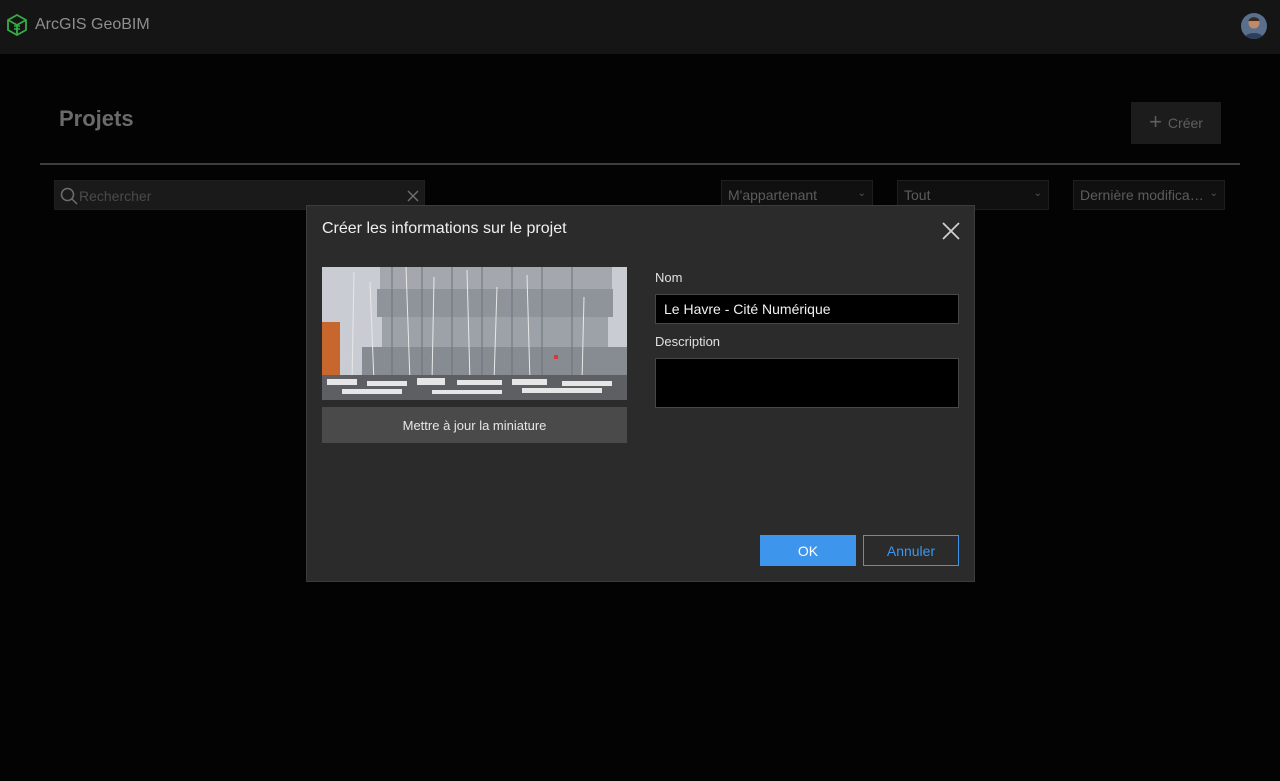  What do you see at coordinates (640, 27) in the screenshot?
I see `top-bar: ArcGIS GeoBIM` at bounding box center [640, 27].